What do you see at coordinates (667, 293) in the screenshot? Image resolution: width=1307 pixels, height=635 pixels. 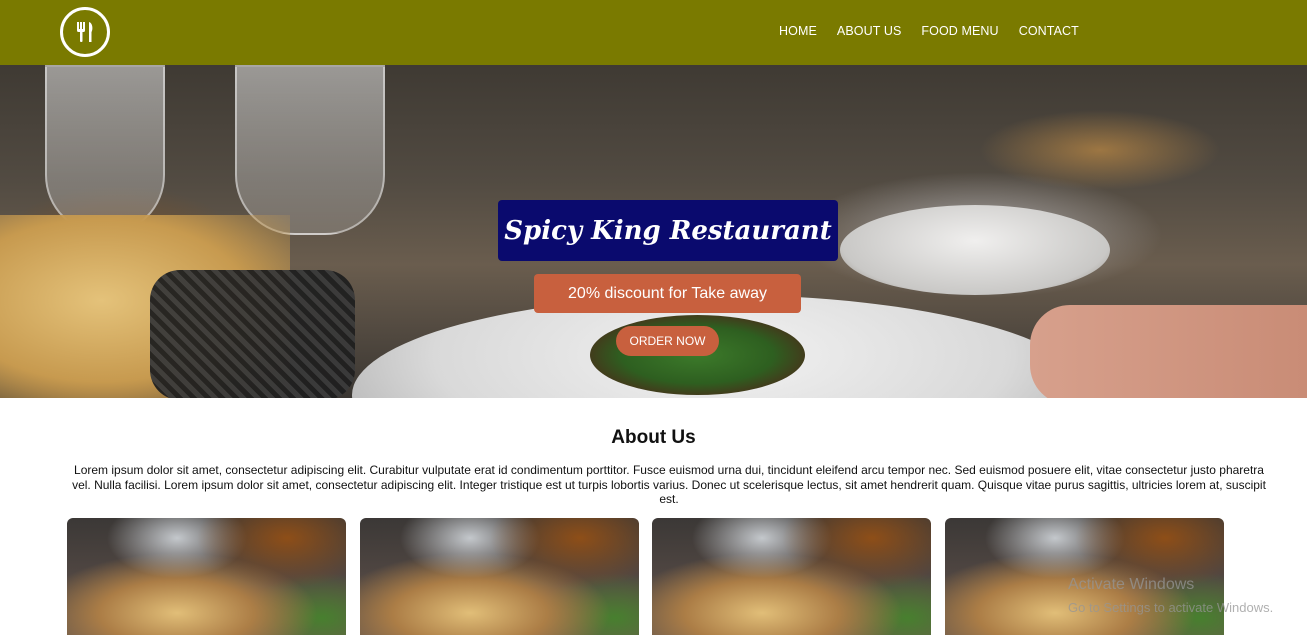 I see `discount-banner: 20% discount for Take away` at bounding box center [667, 293].